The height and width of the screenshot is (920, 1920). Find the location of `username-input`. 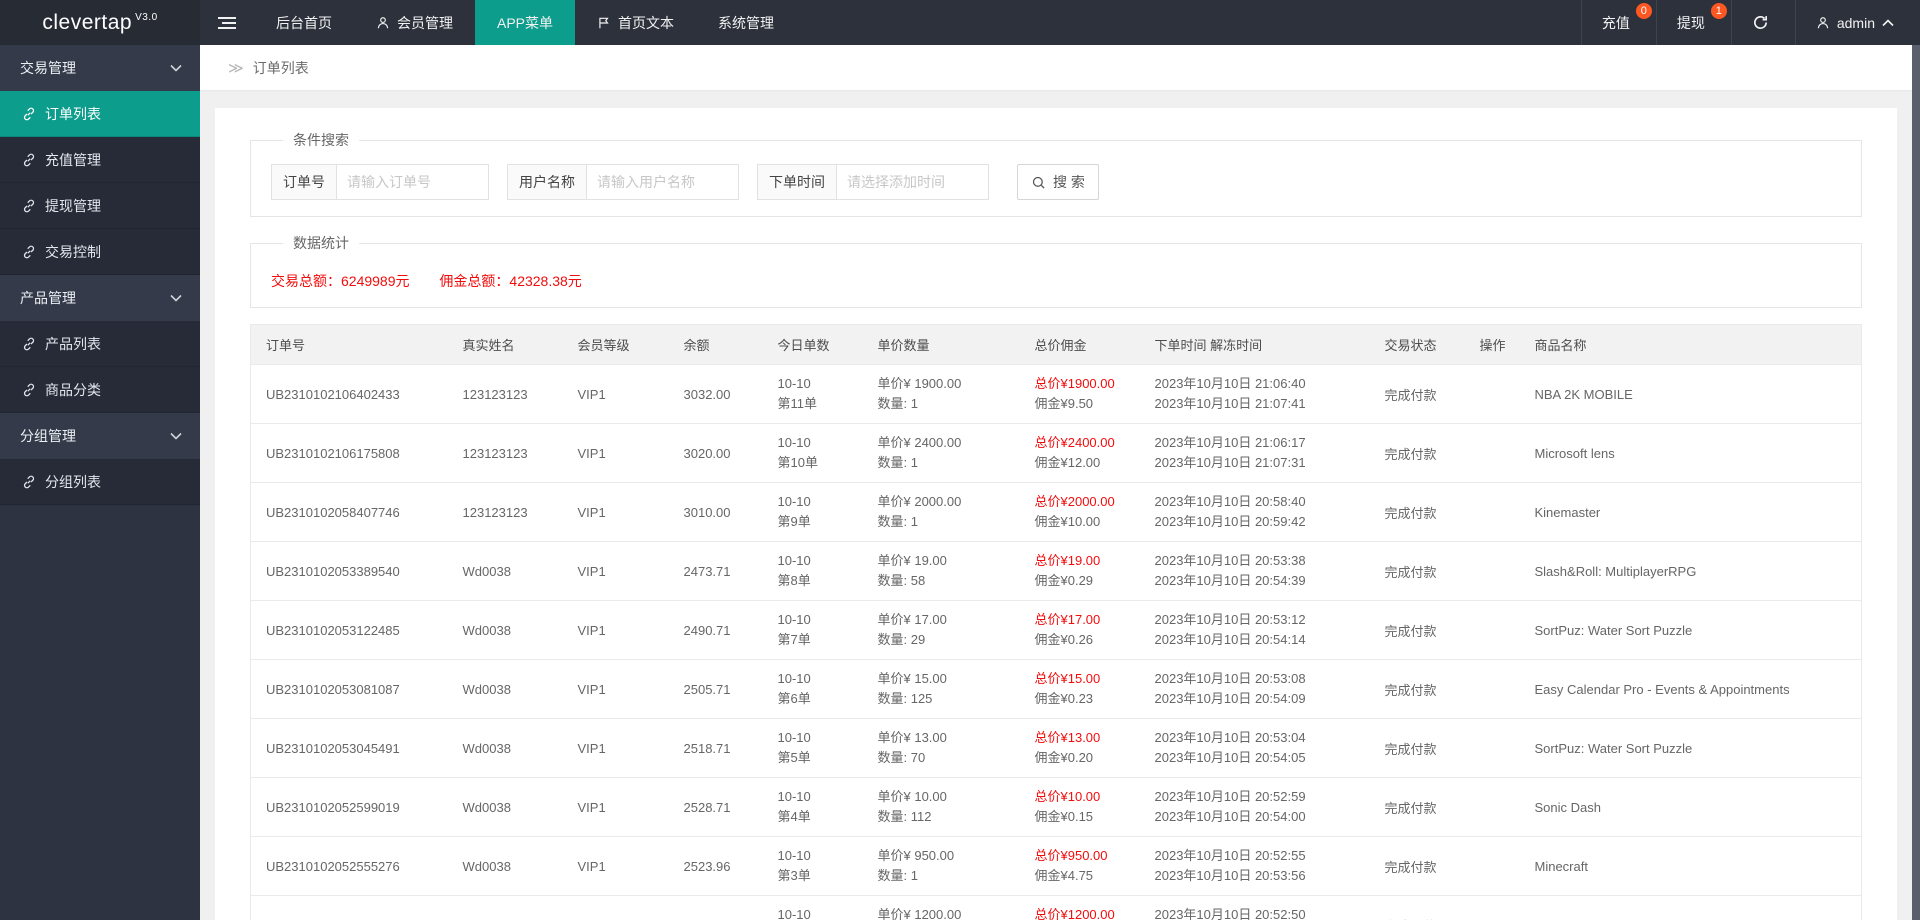

username-input is located at coordinates (663, 182).